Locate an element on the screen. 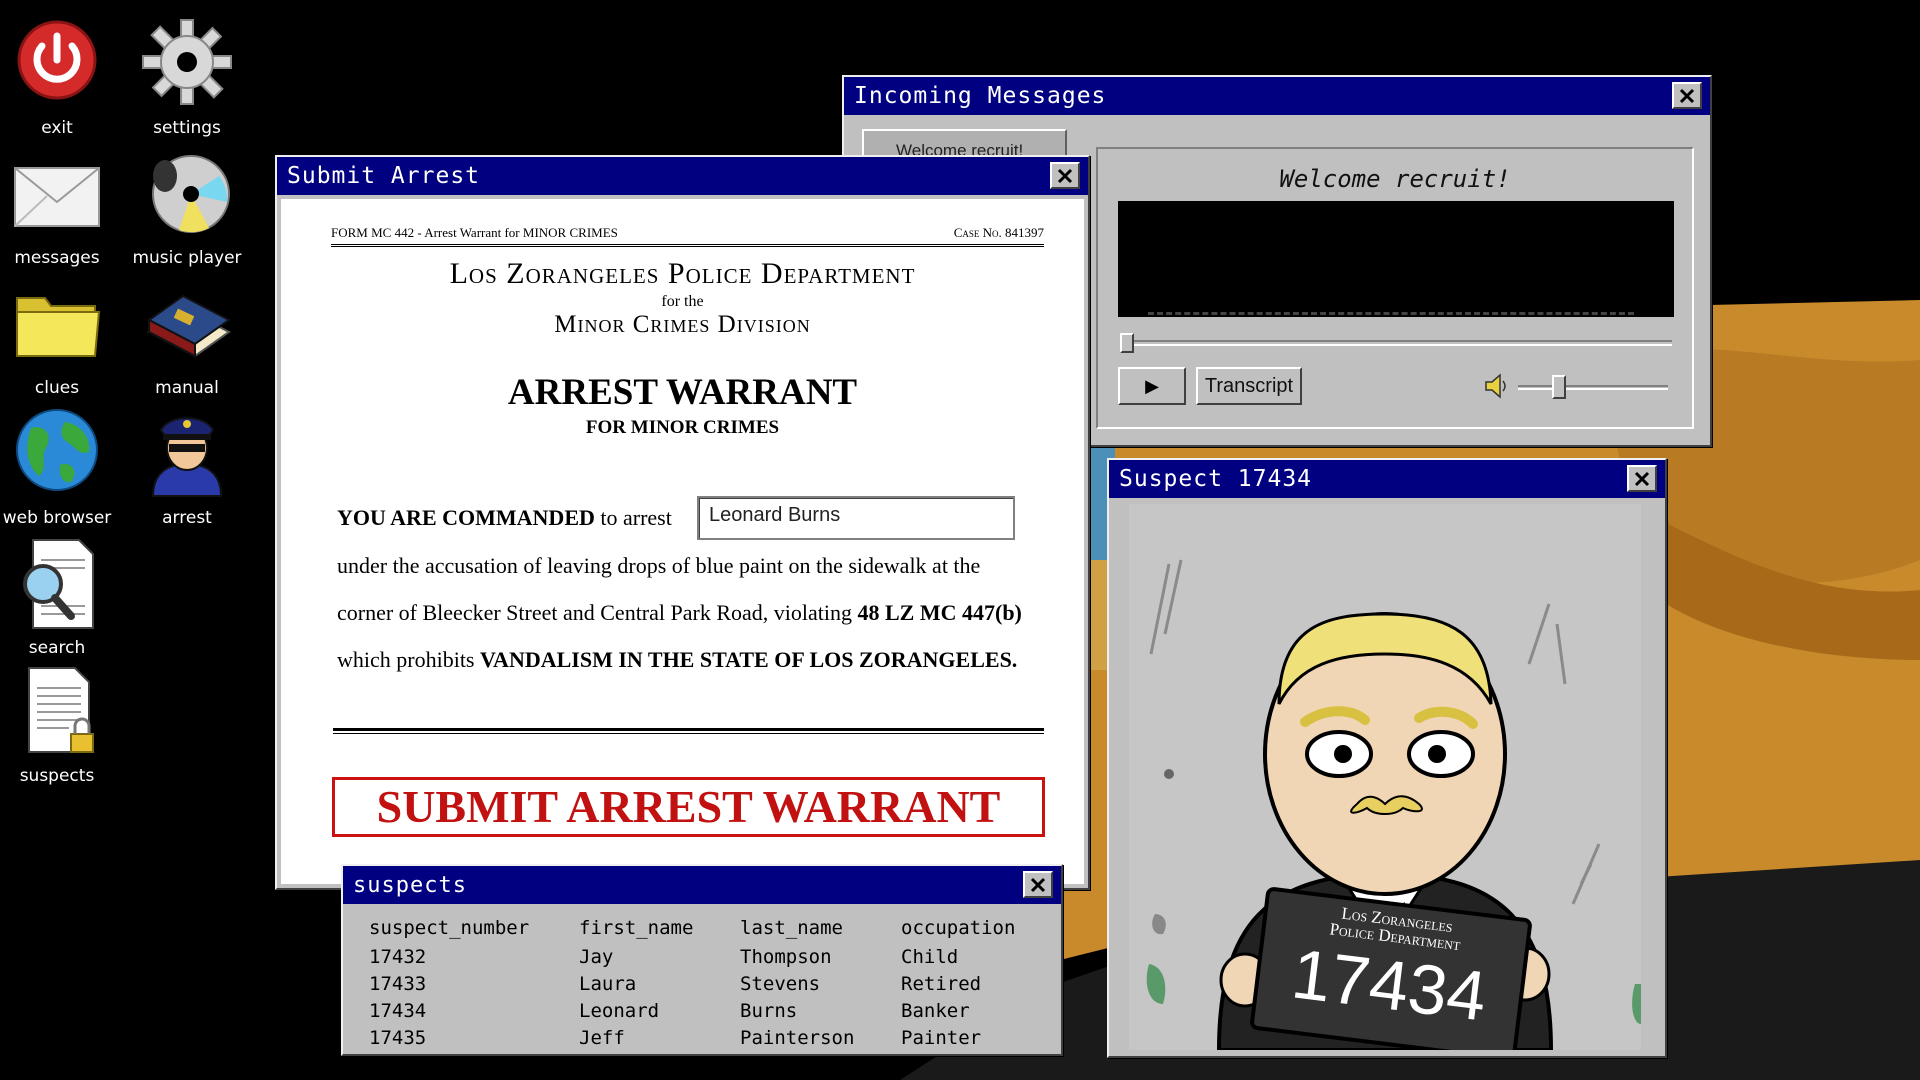 The height and width of the screenshot is (1080, 1920). desktop-icon-label: web browser is located at coordinates (57, 518).